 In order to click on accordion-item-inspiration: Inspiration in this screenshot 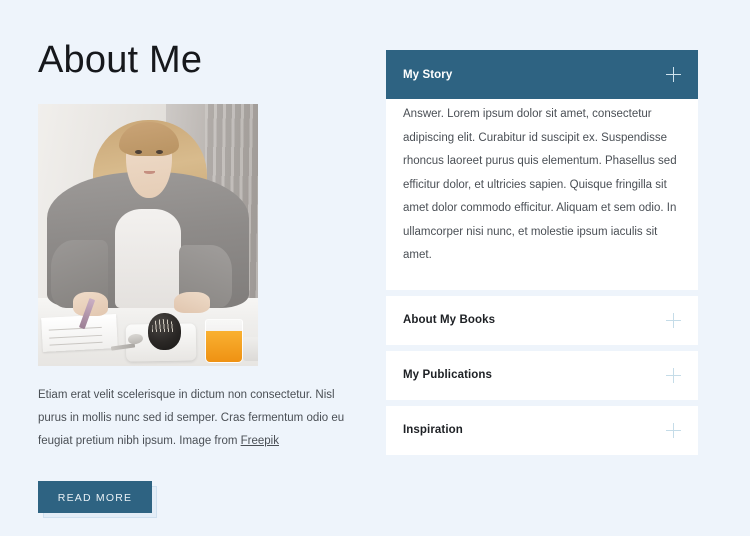, I will do `click(542, 430)`.